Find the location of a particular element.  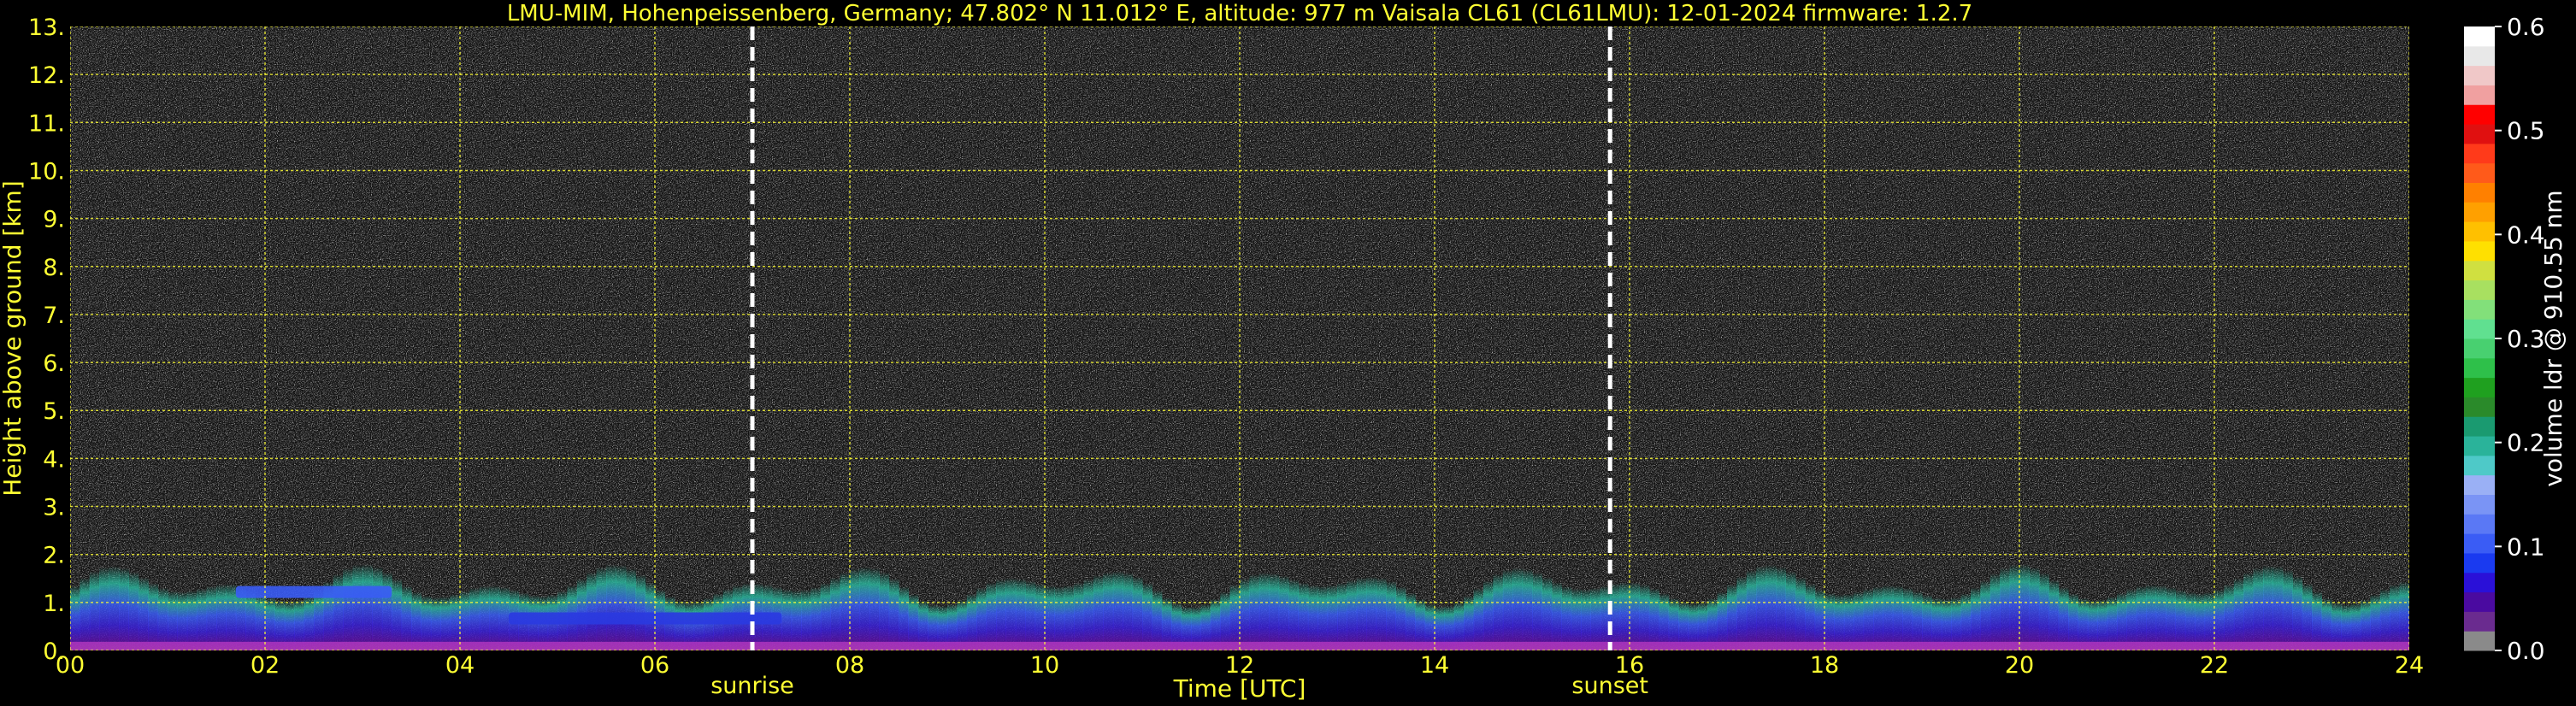

colorbar-ticks: 0.00.10.20.30.40.50.6 is located at coordinates (2520, 339).